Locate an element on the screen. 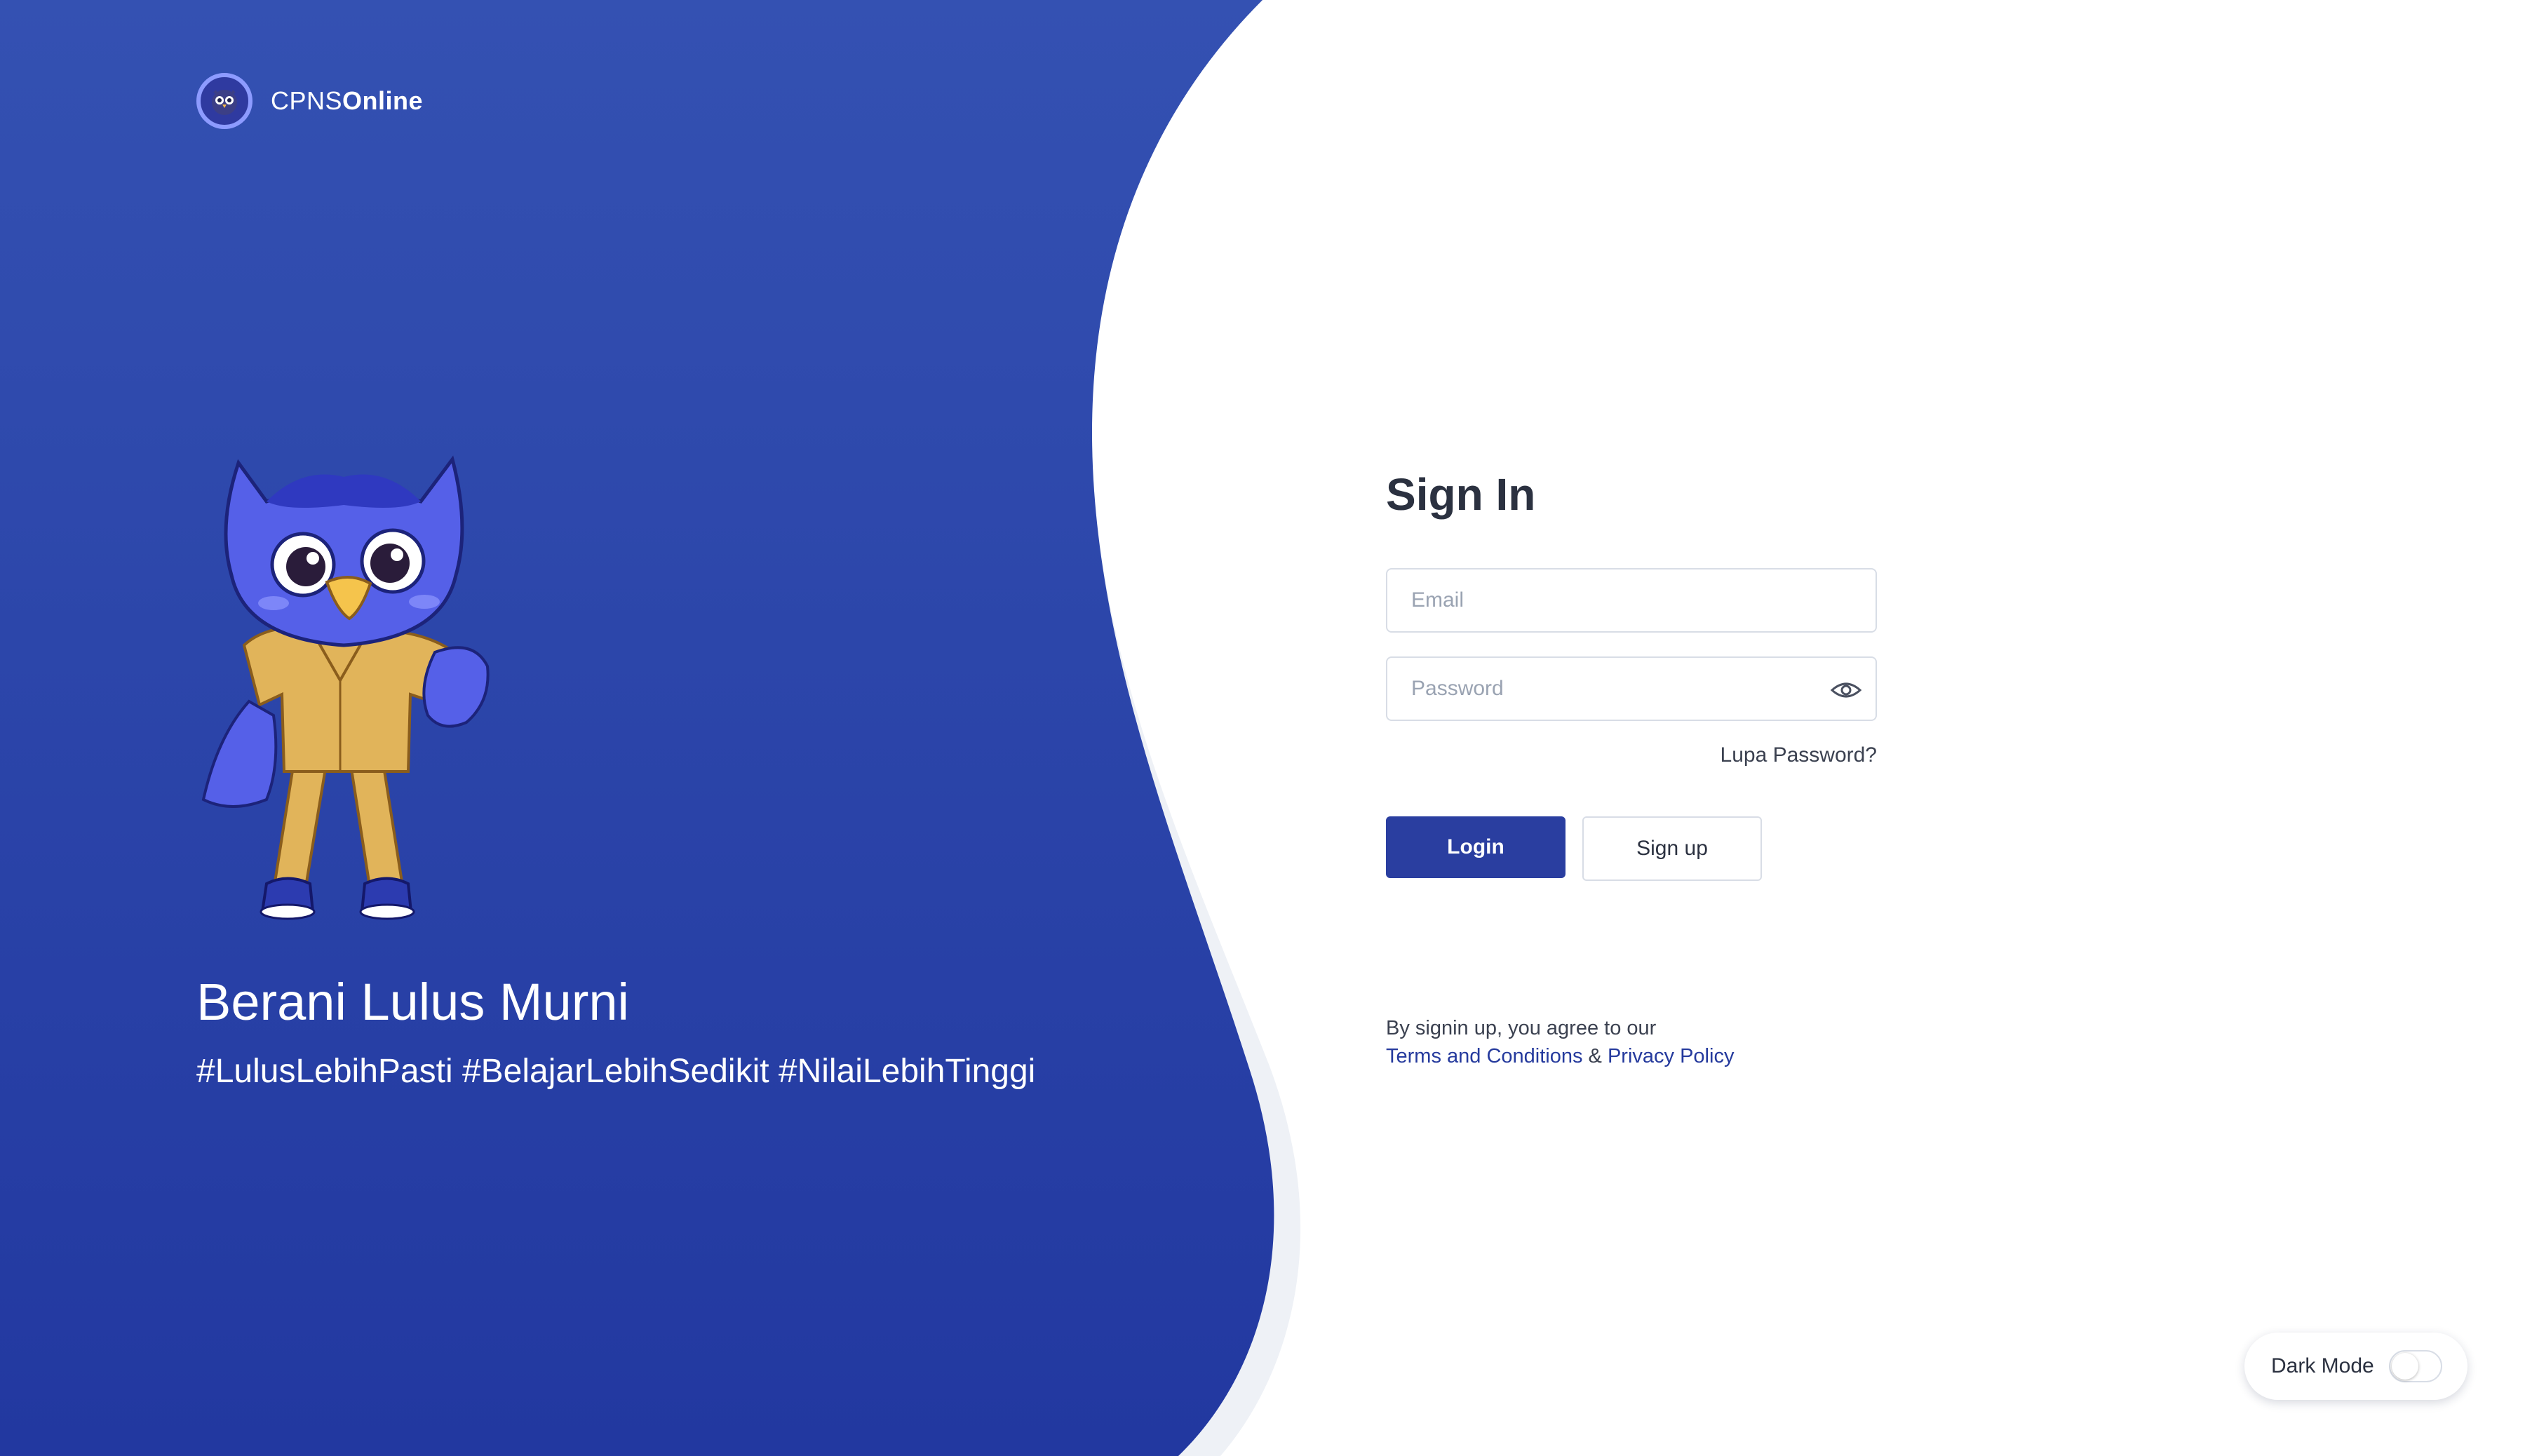 The height and width of the screenshot is (1456, 2525). owl-mascot-illustration is located at coordinates (345, 687).